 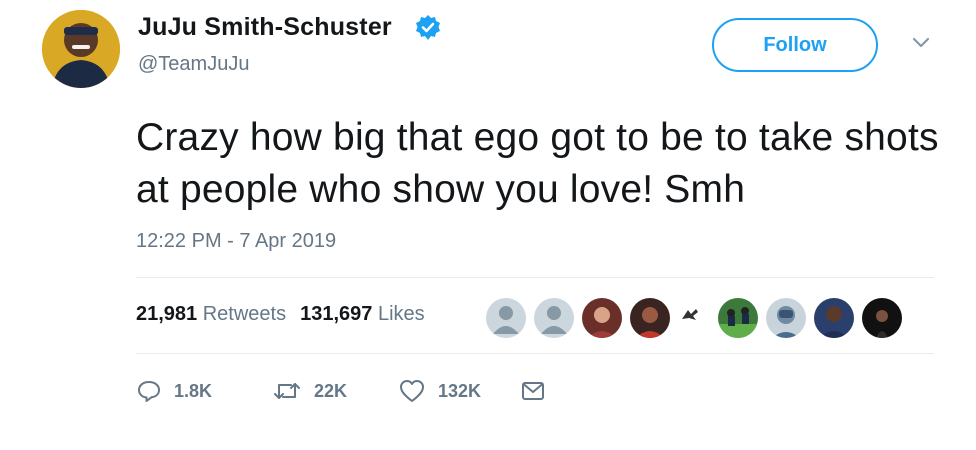 I want to click on verified-badge-icon, so click(x=428, y=27).